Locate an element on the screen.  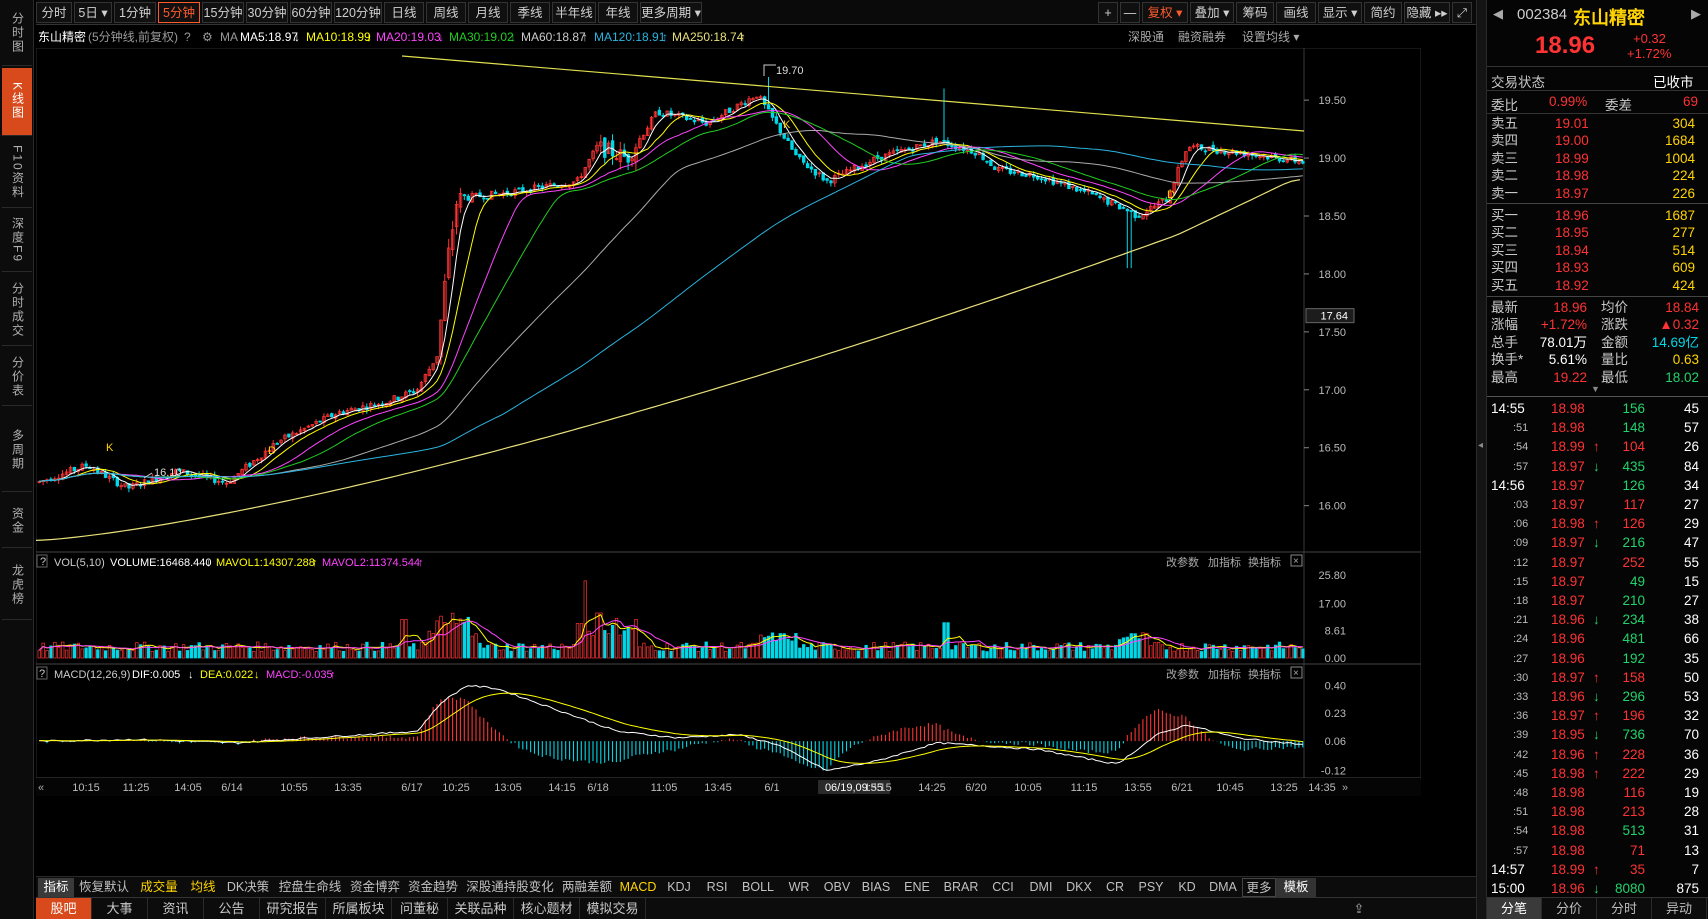
sidenav-fenjia: 分价表 is located at coordinates (17, 377).